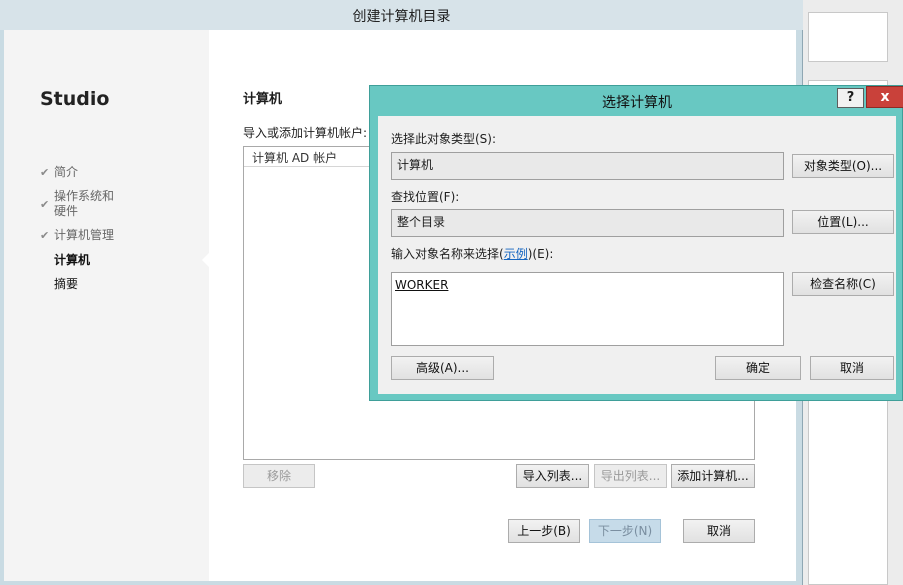 The height and width of the screenshot is (585, 903). What do you see at coordinates (850, 98) in the screenshot?
I see `help-button: ?` at bounding box center [850, 98].